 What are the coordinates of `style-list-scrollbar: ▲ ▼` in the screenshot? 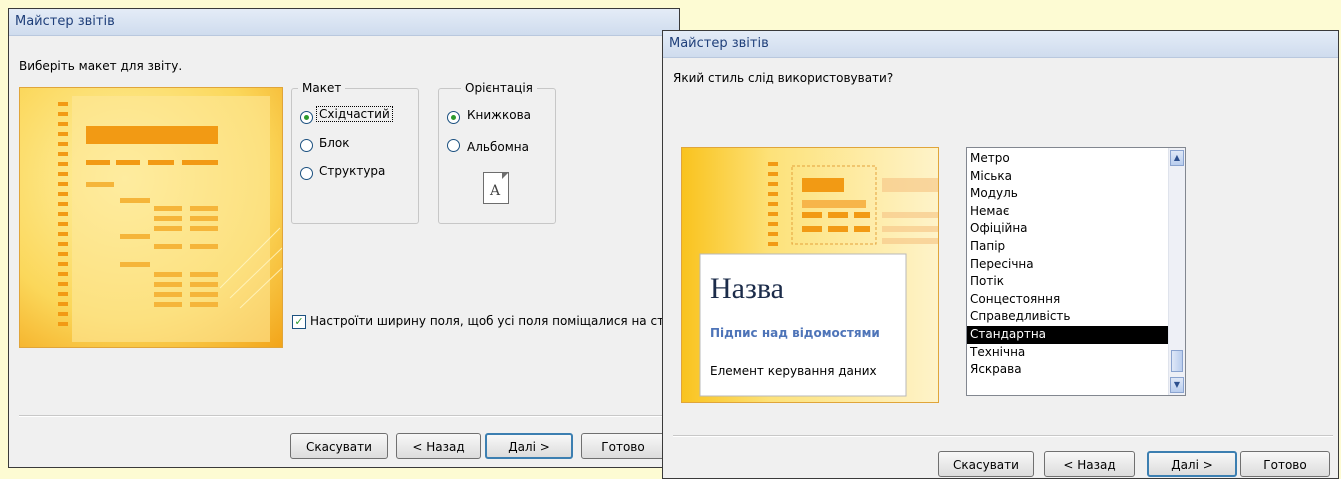 It's located at (1176, 271).